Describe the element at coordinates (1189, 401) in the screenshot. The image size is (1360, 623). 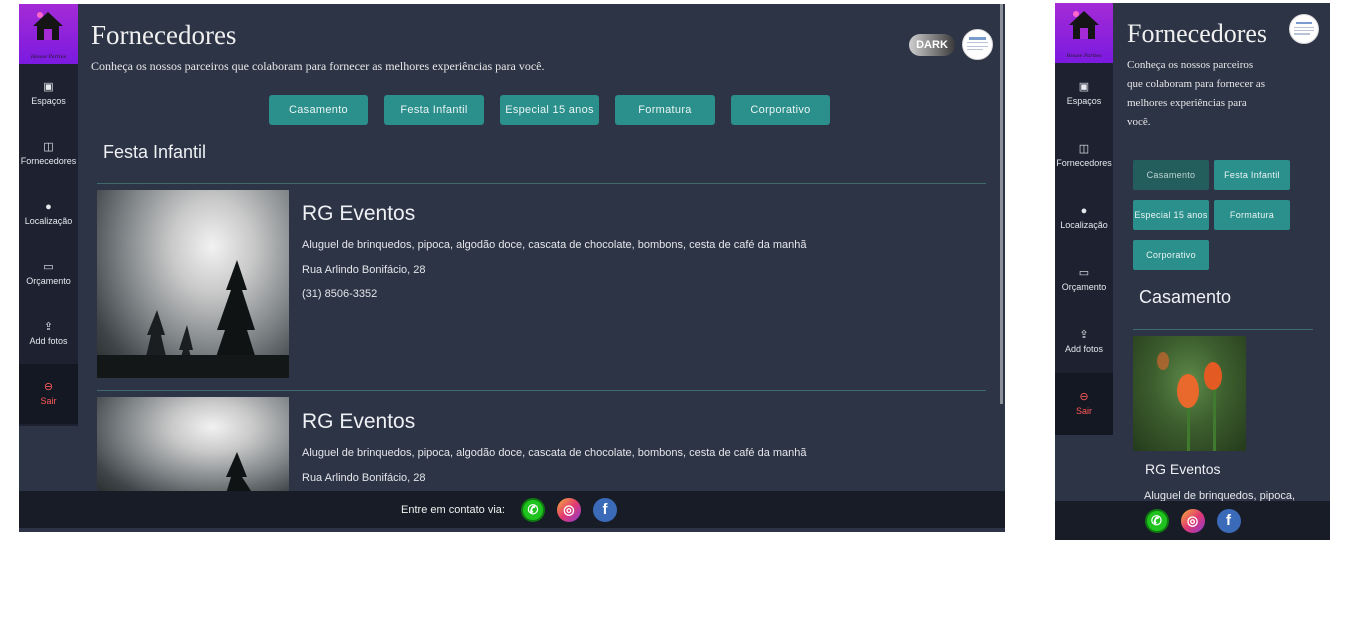
I see `tulip-image` at that location.